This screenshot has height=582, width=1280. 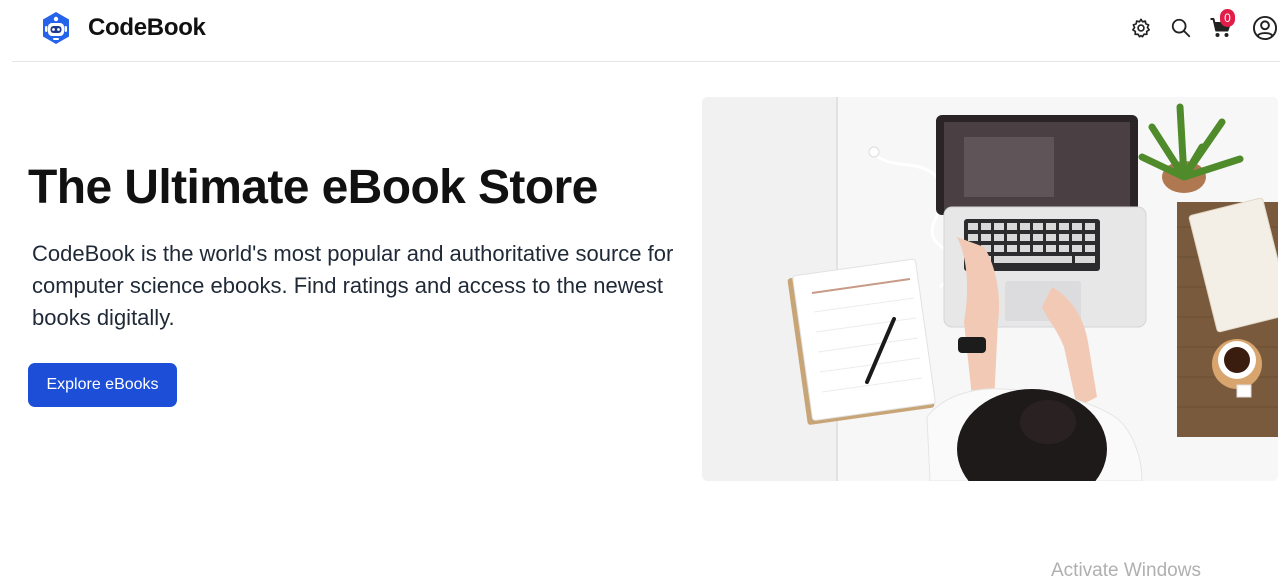 I want to click on explore-ebooks-button: Explore eBooks, so click(x=102, y=385).